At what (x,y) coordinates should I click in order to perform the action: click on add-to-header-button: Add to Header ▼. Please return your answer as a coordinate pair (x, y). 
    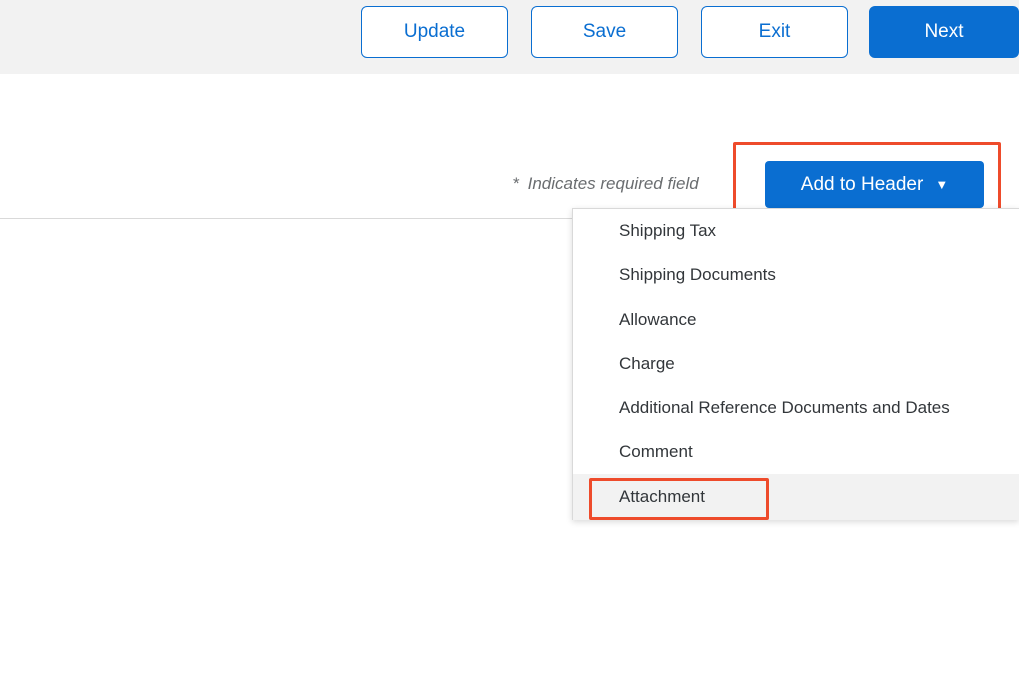
    Looking at the image, I should click on (874, 184).